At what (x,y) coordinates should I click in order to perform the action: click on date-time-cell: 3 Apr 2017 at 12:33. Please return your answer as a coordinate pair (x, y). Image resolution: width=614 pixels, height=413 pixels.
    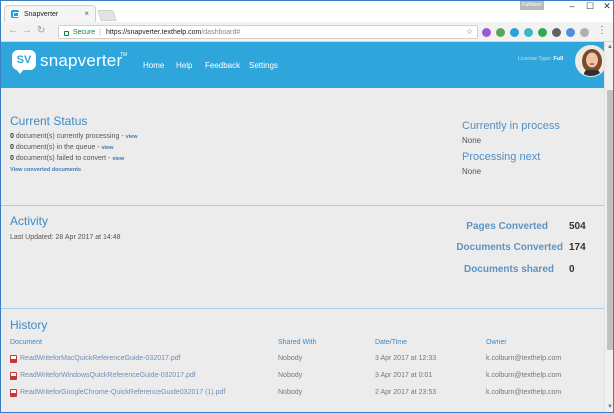
    Looking at the image, I should click on (406, 358).